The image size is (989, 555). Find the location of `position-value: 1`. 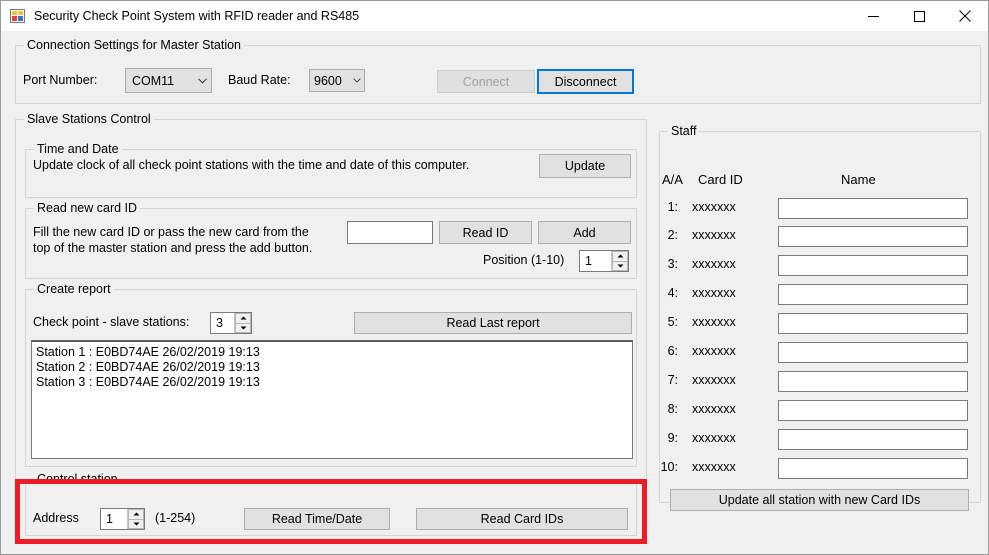

position-value: 1 is located at coordinates (588, 261).